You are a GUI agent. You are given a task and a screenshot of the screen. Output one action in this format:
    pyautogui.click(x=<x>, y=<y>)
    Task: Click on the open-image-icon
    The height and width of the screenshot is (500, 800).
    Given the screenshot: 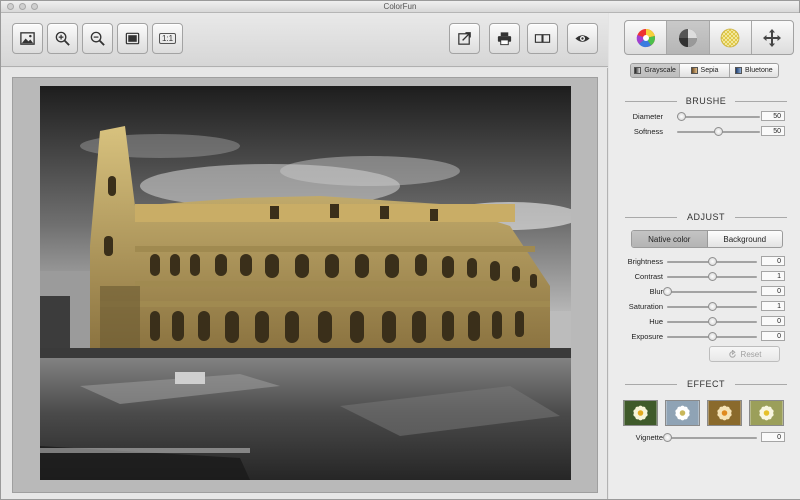 What is the action you would take?
    pyautogui.click(x=27, y=38)
    